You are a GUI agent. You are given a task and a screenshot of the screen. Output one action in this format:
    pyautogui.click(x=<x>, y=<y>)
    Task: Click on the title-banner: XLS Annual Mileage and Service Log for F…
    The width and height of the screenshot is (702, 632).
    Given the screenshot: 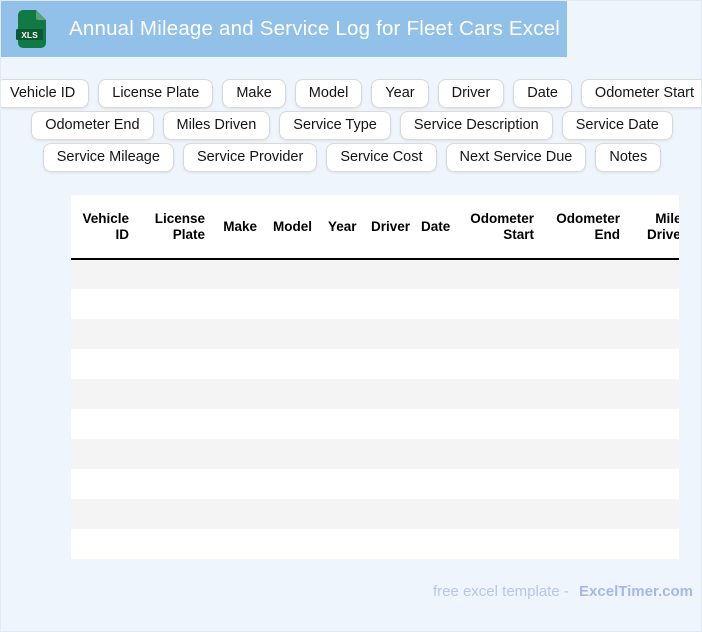 What is the action you would take?
    pyautogui.click(x=284, y=29)
    